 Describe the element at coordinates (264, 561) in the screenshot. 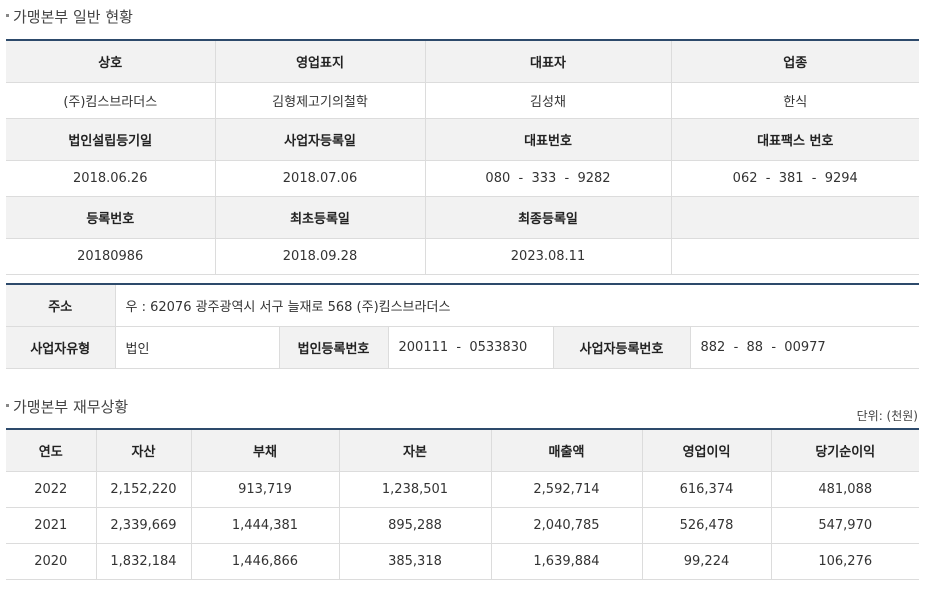

I see `cell-liabilities: 1,446,866` at that location.